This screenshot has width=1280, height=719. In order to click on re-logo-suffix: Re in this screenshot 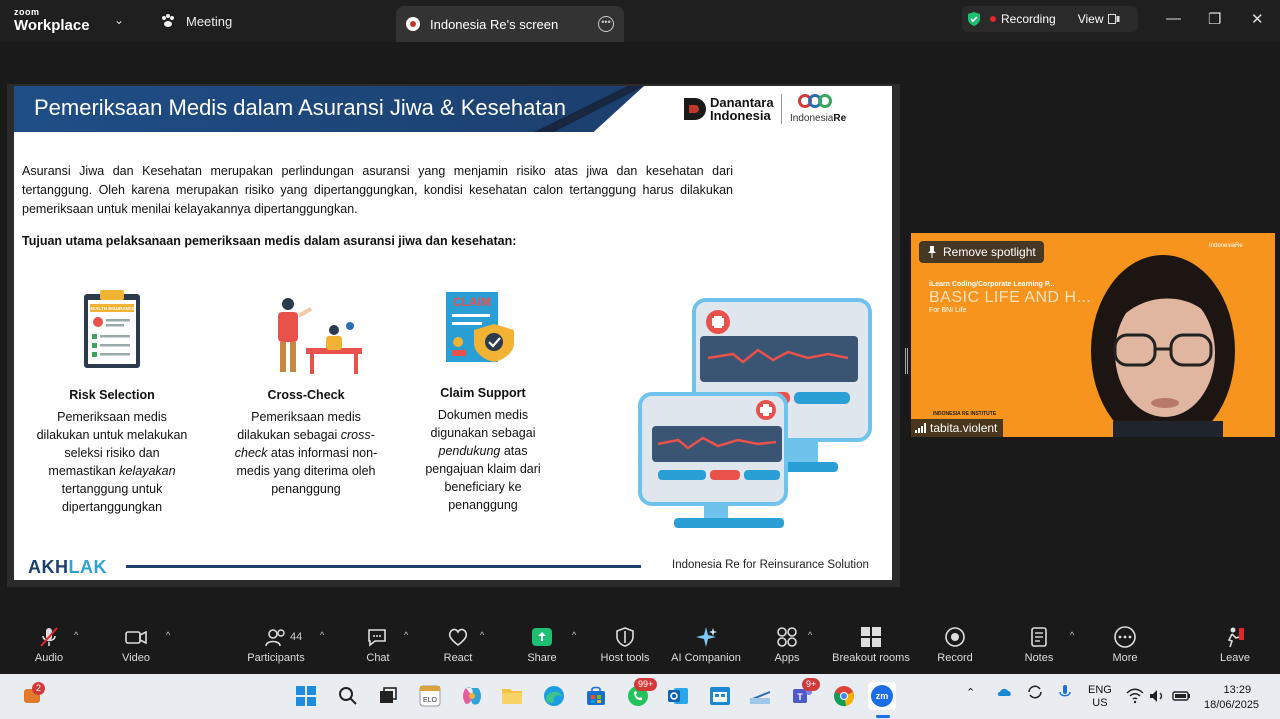, I will do `click(840, 118)`.